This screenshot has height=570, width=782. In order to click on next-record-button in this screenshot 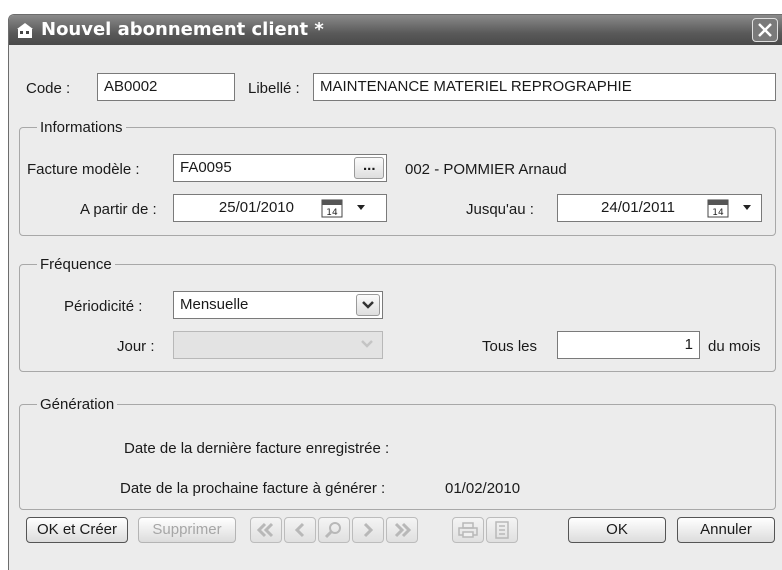, I will do `click(368, 530)`.